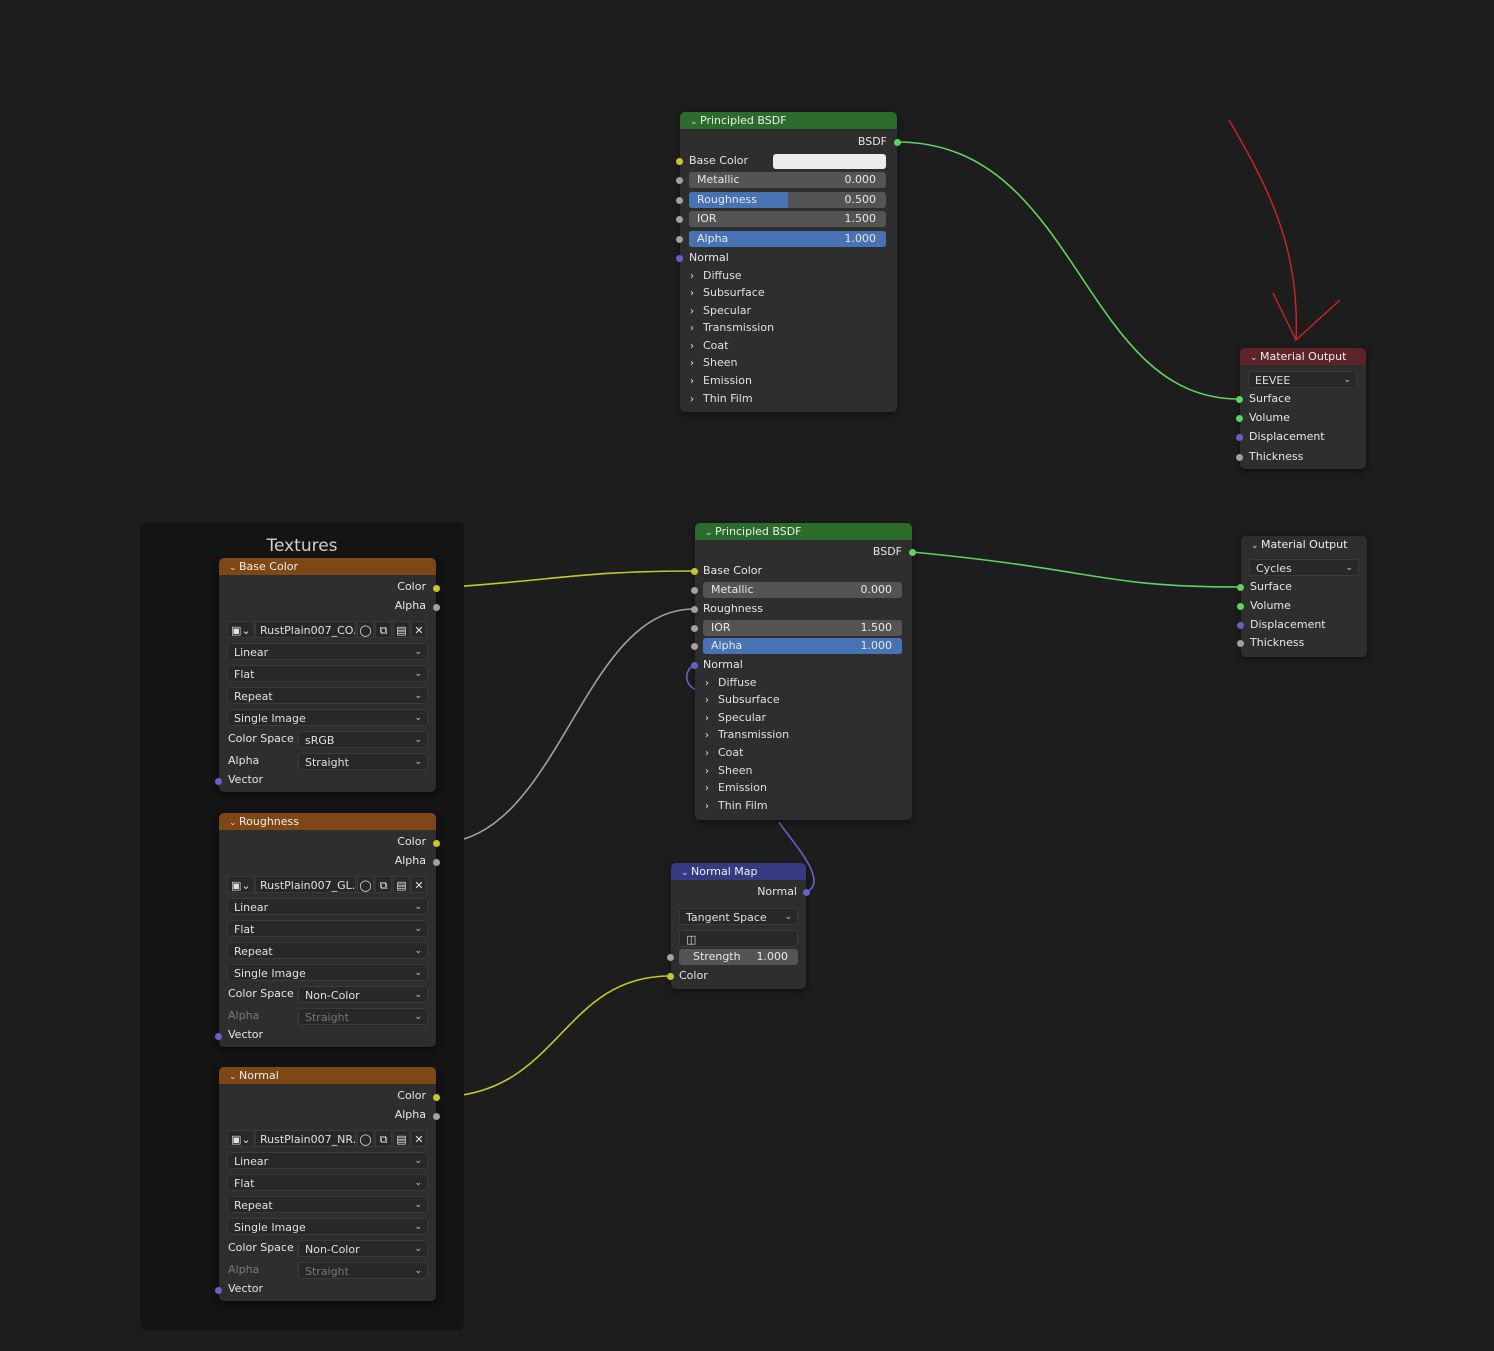 The image size is (1494, 1351). I want to click on roughness-field: Roughness 0.500, so click(787, 200).